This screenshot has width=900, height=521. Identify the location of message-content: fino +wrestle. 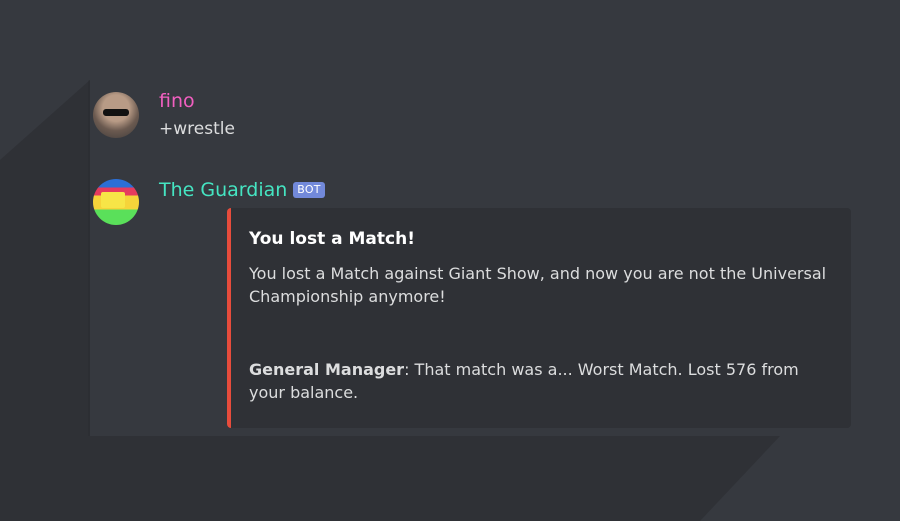
(469, 114).